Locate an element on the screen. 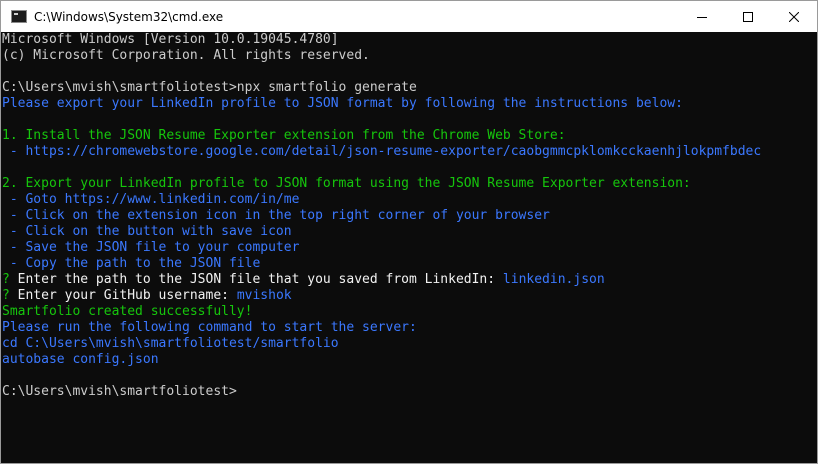  console-text: C:\Users\mvish\smartfoliotest> is located at coordinates (119, 391).